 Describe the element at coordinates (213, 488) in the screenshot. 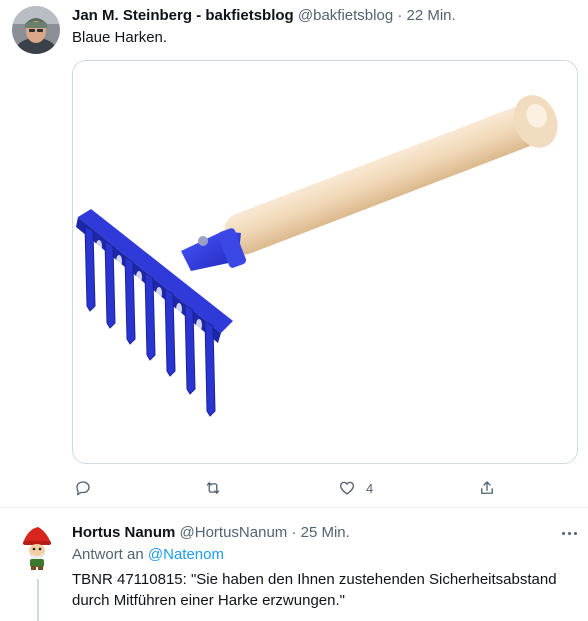

I see `retweet-icon` at that location.